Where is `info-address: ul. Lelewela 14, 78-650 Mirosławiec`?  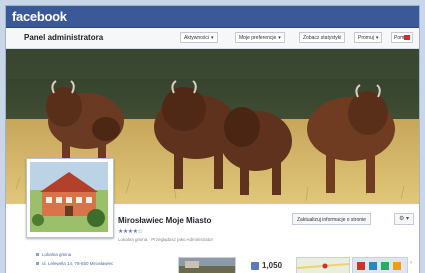
info-address: ul. Lelewela 14, 78-650 Mirosławiec is located at coordinates (74, 263).